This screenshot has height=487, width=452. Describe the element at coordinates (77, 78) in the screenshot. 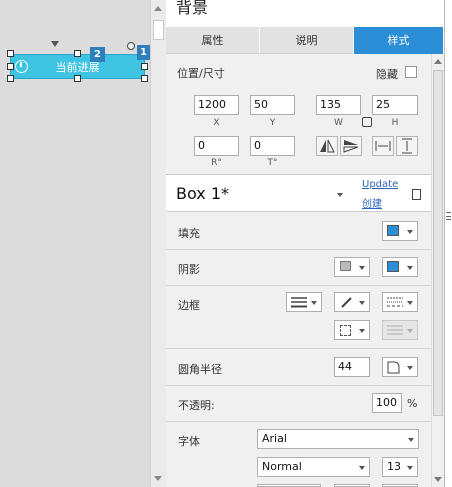

I see `resize-handle-bc` at that location.